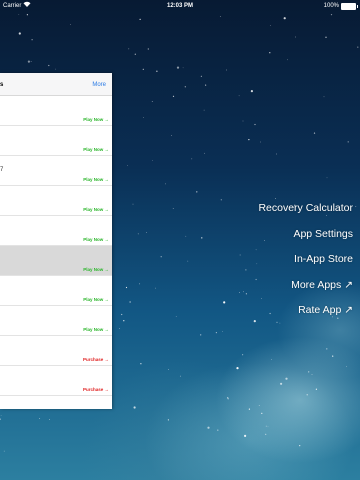 The image size is (360, 480). Describe the element at coordinates (305, 311) in the screenshot. I see `menu-rate-app: Rate App ↗` at that location.